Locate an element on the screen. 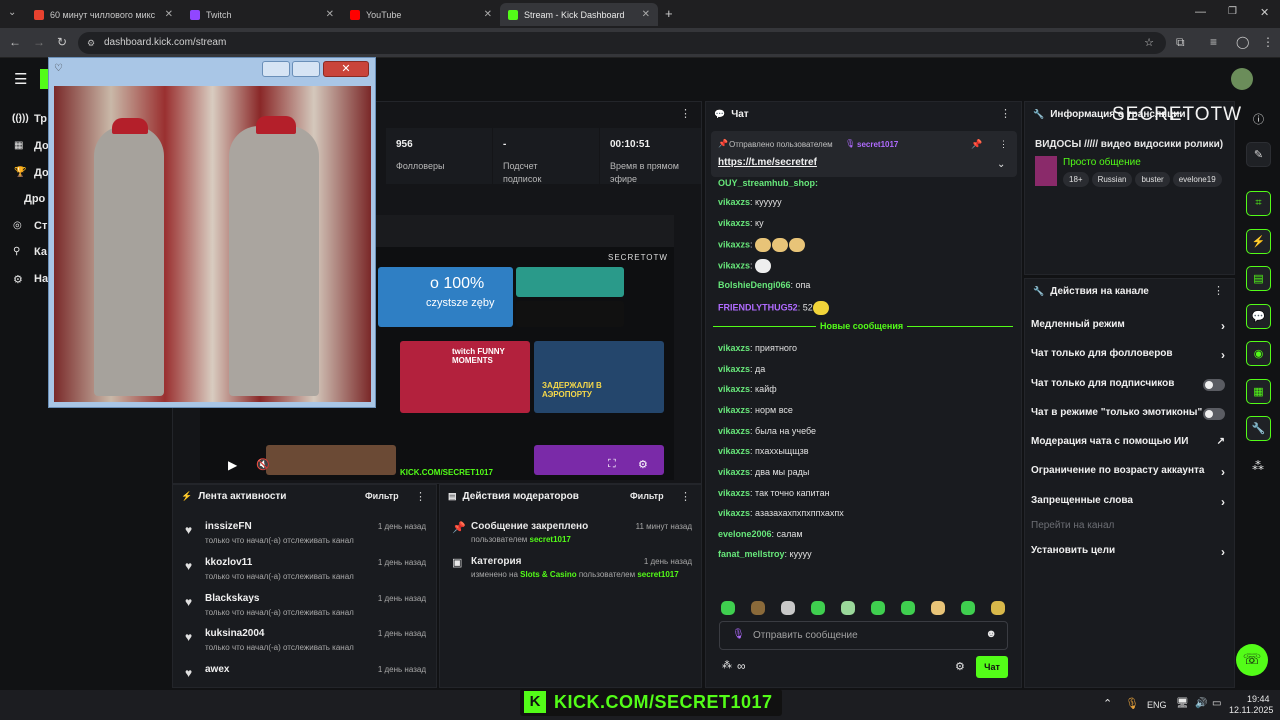 The image size is (1280, 720). tag: buster is located at coordinates (1152, 179).